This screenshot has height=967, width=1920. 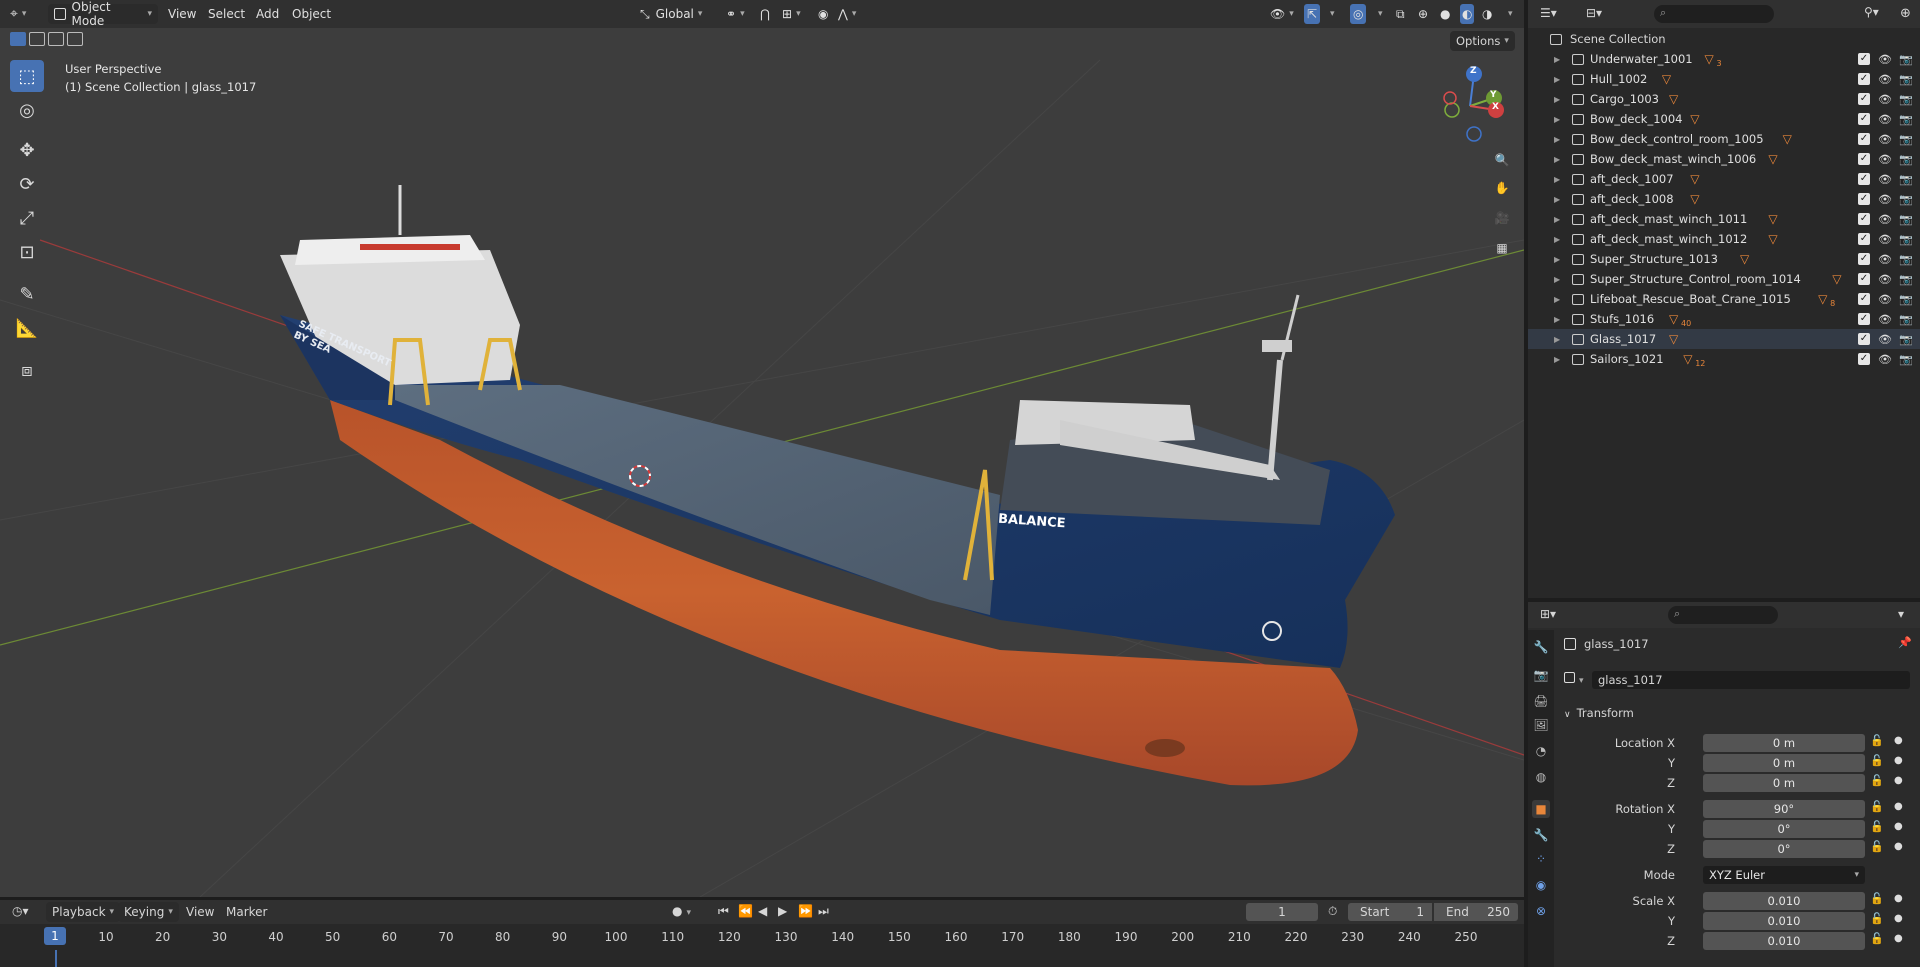 I want to click on timeline-view-menu: View, so click(x=200, y=912).